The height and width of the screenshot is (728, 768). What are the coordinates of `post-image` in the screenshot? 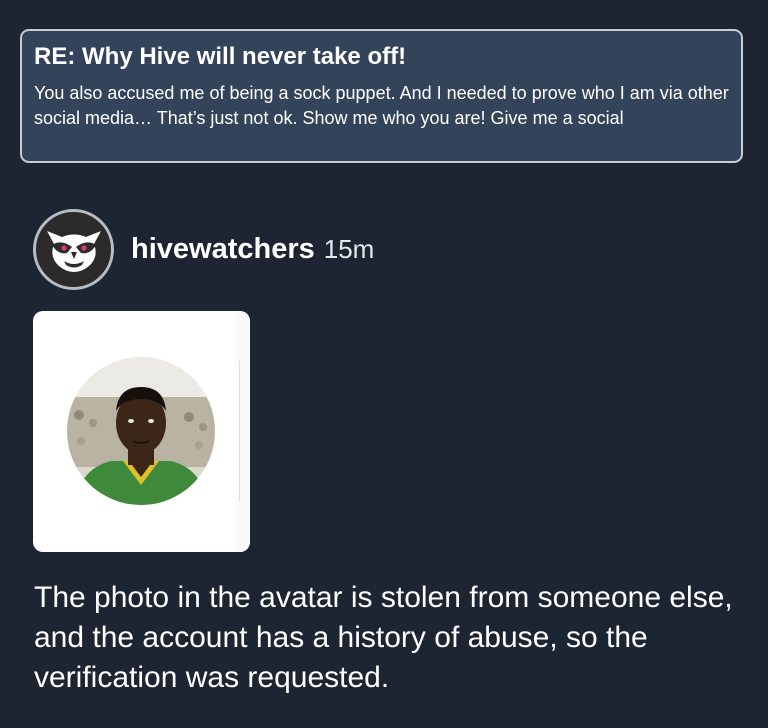 It's located at (141, 431).